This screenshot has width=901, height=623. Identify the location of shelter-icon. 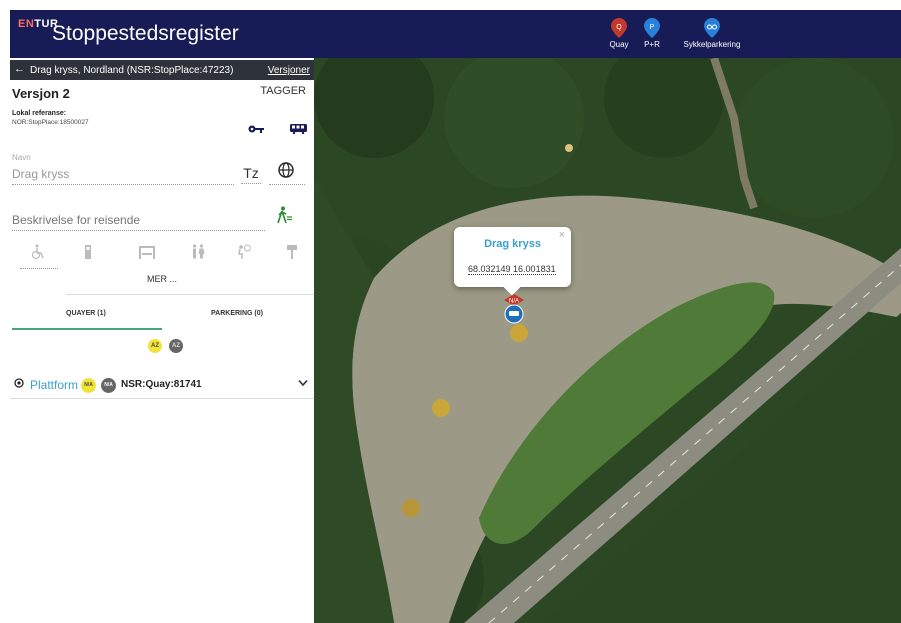
(147, 252).